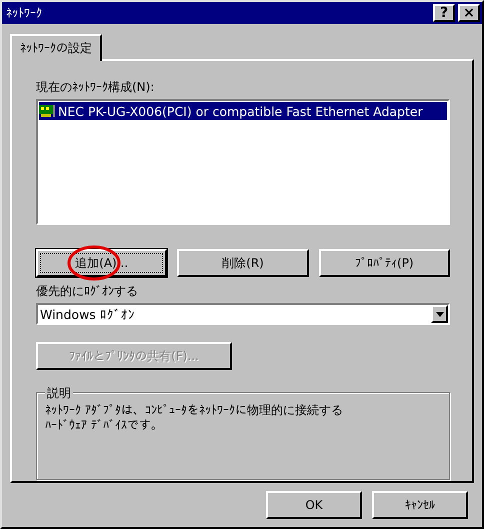 This screenshot has width=484, height=529. Describe the element at coordinates (47, 111) in the screenshot. I see `network-card-icon` at that location.